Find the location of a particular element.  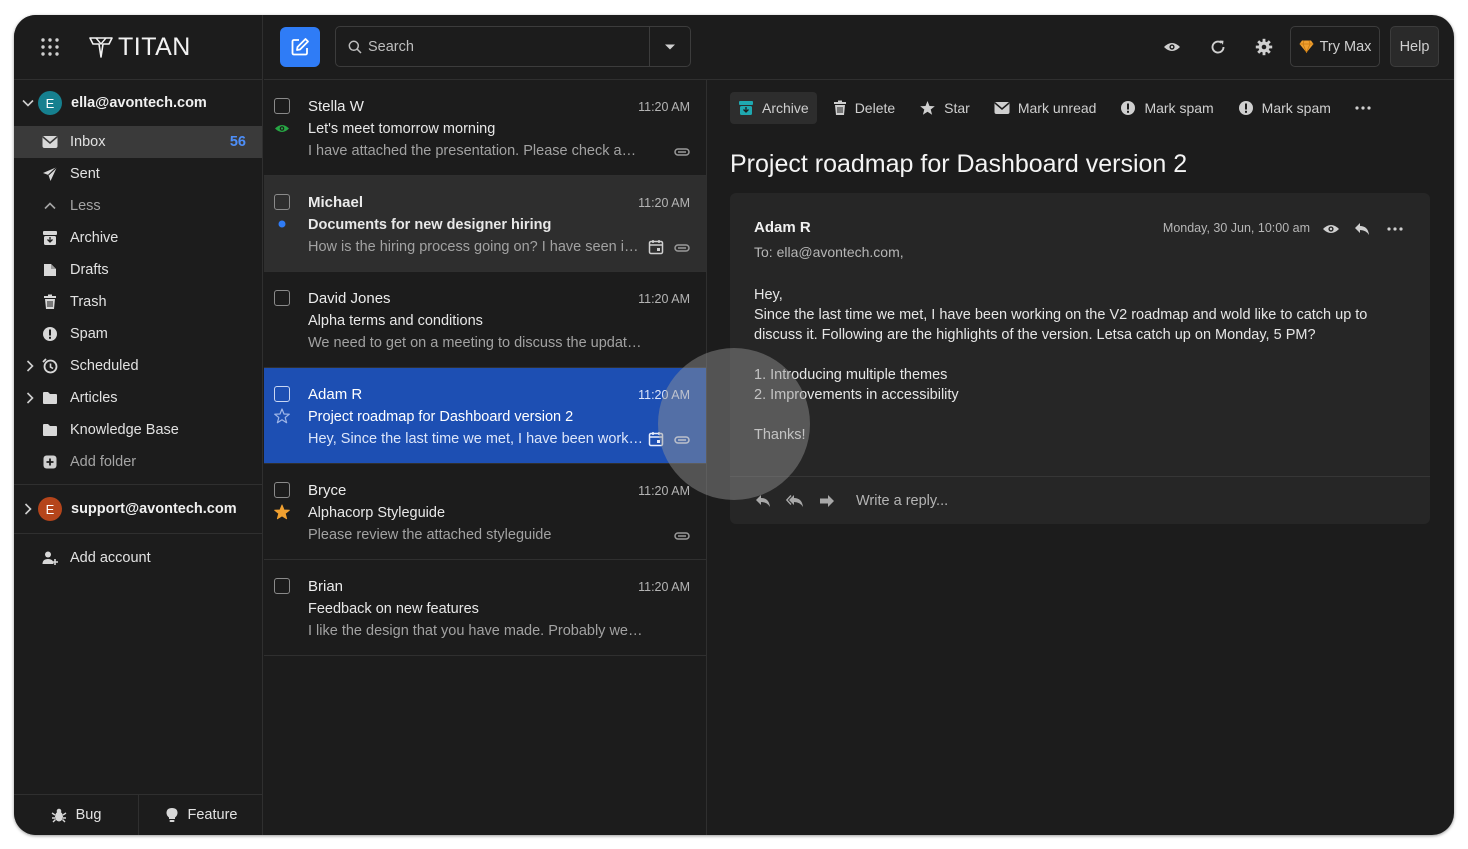

sidebar-item-label: Inbox is located at coordinates (88, 142).